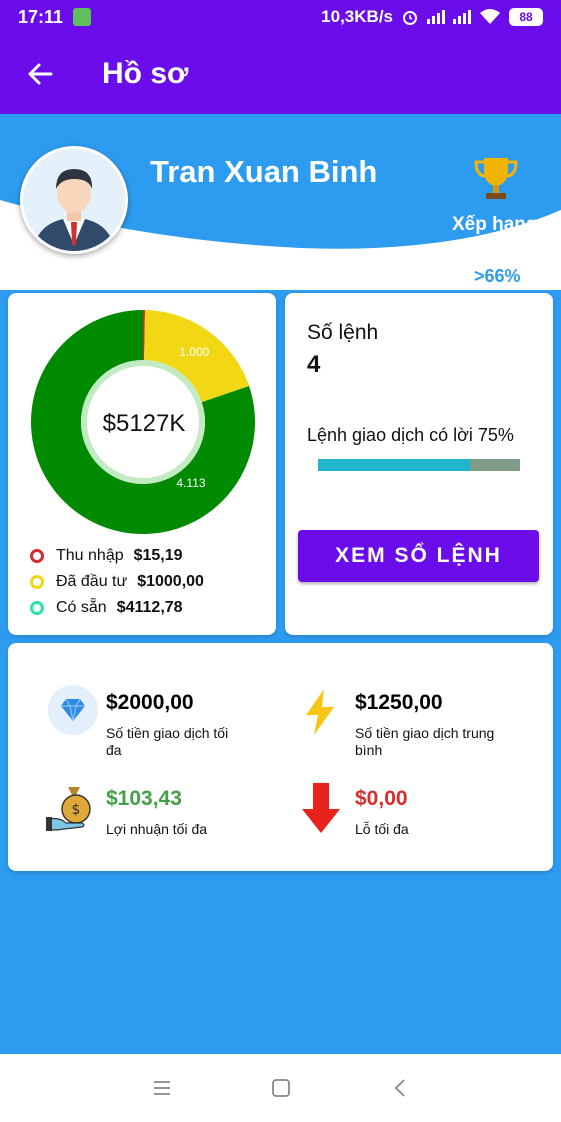 This screenshot has width=561, height=1122. I want to click on view-orders-button: XEM SỔ LỆNH, so click(418, 556).